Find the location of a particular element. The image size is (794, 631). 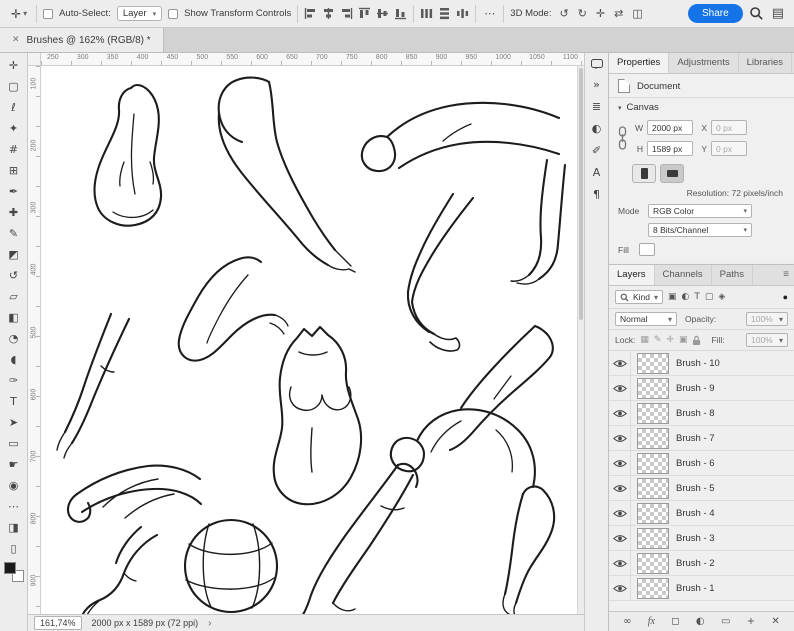

clone-stamp-tool: ◩ is located at coordinates (14, 254).